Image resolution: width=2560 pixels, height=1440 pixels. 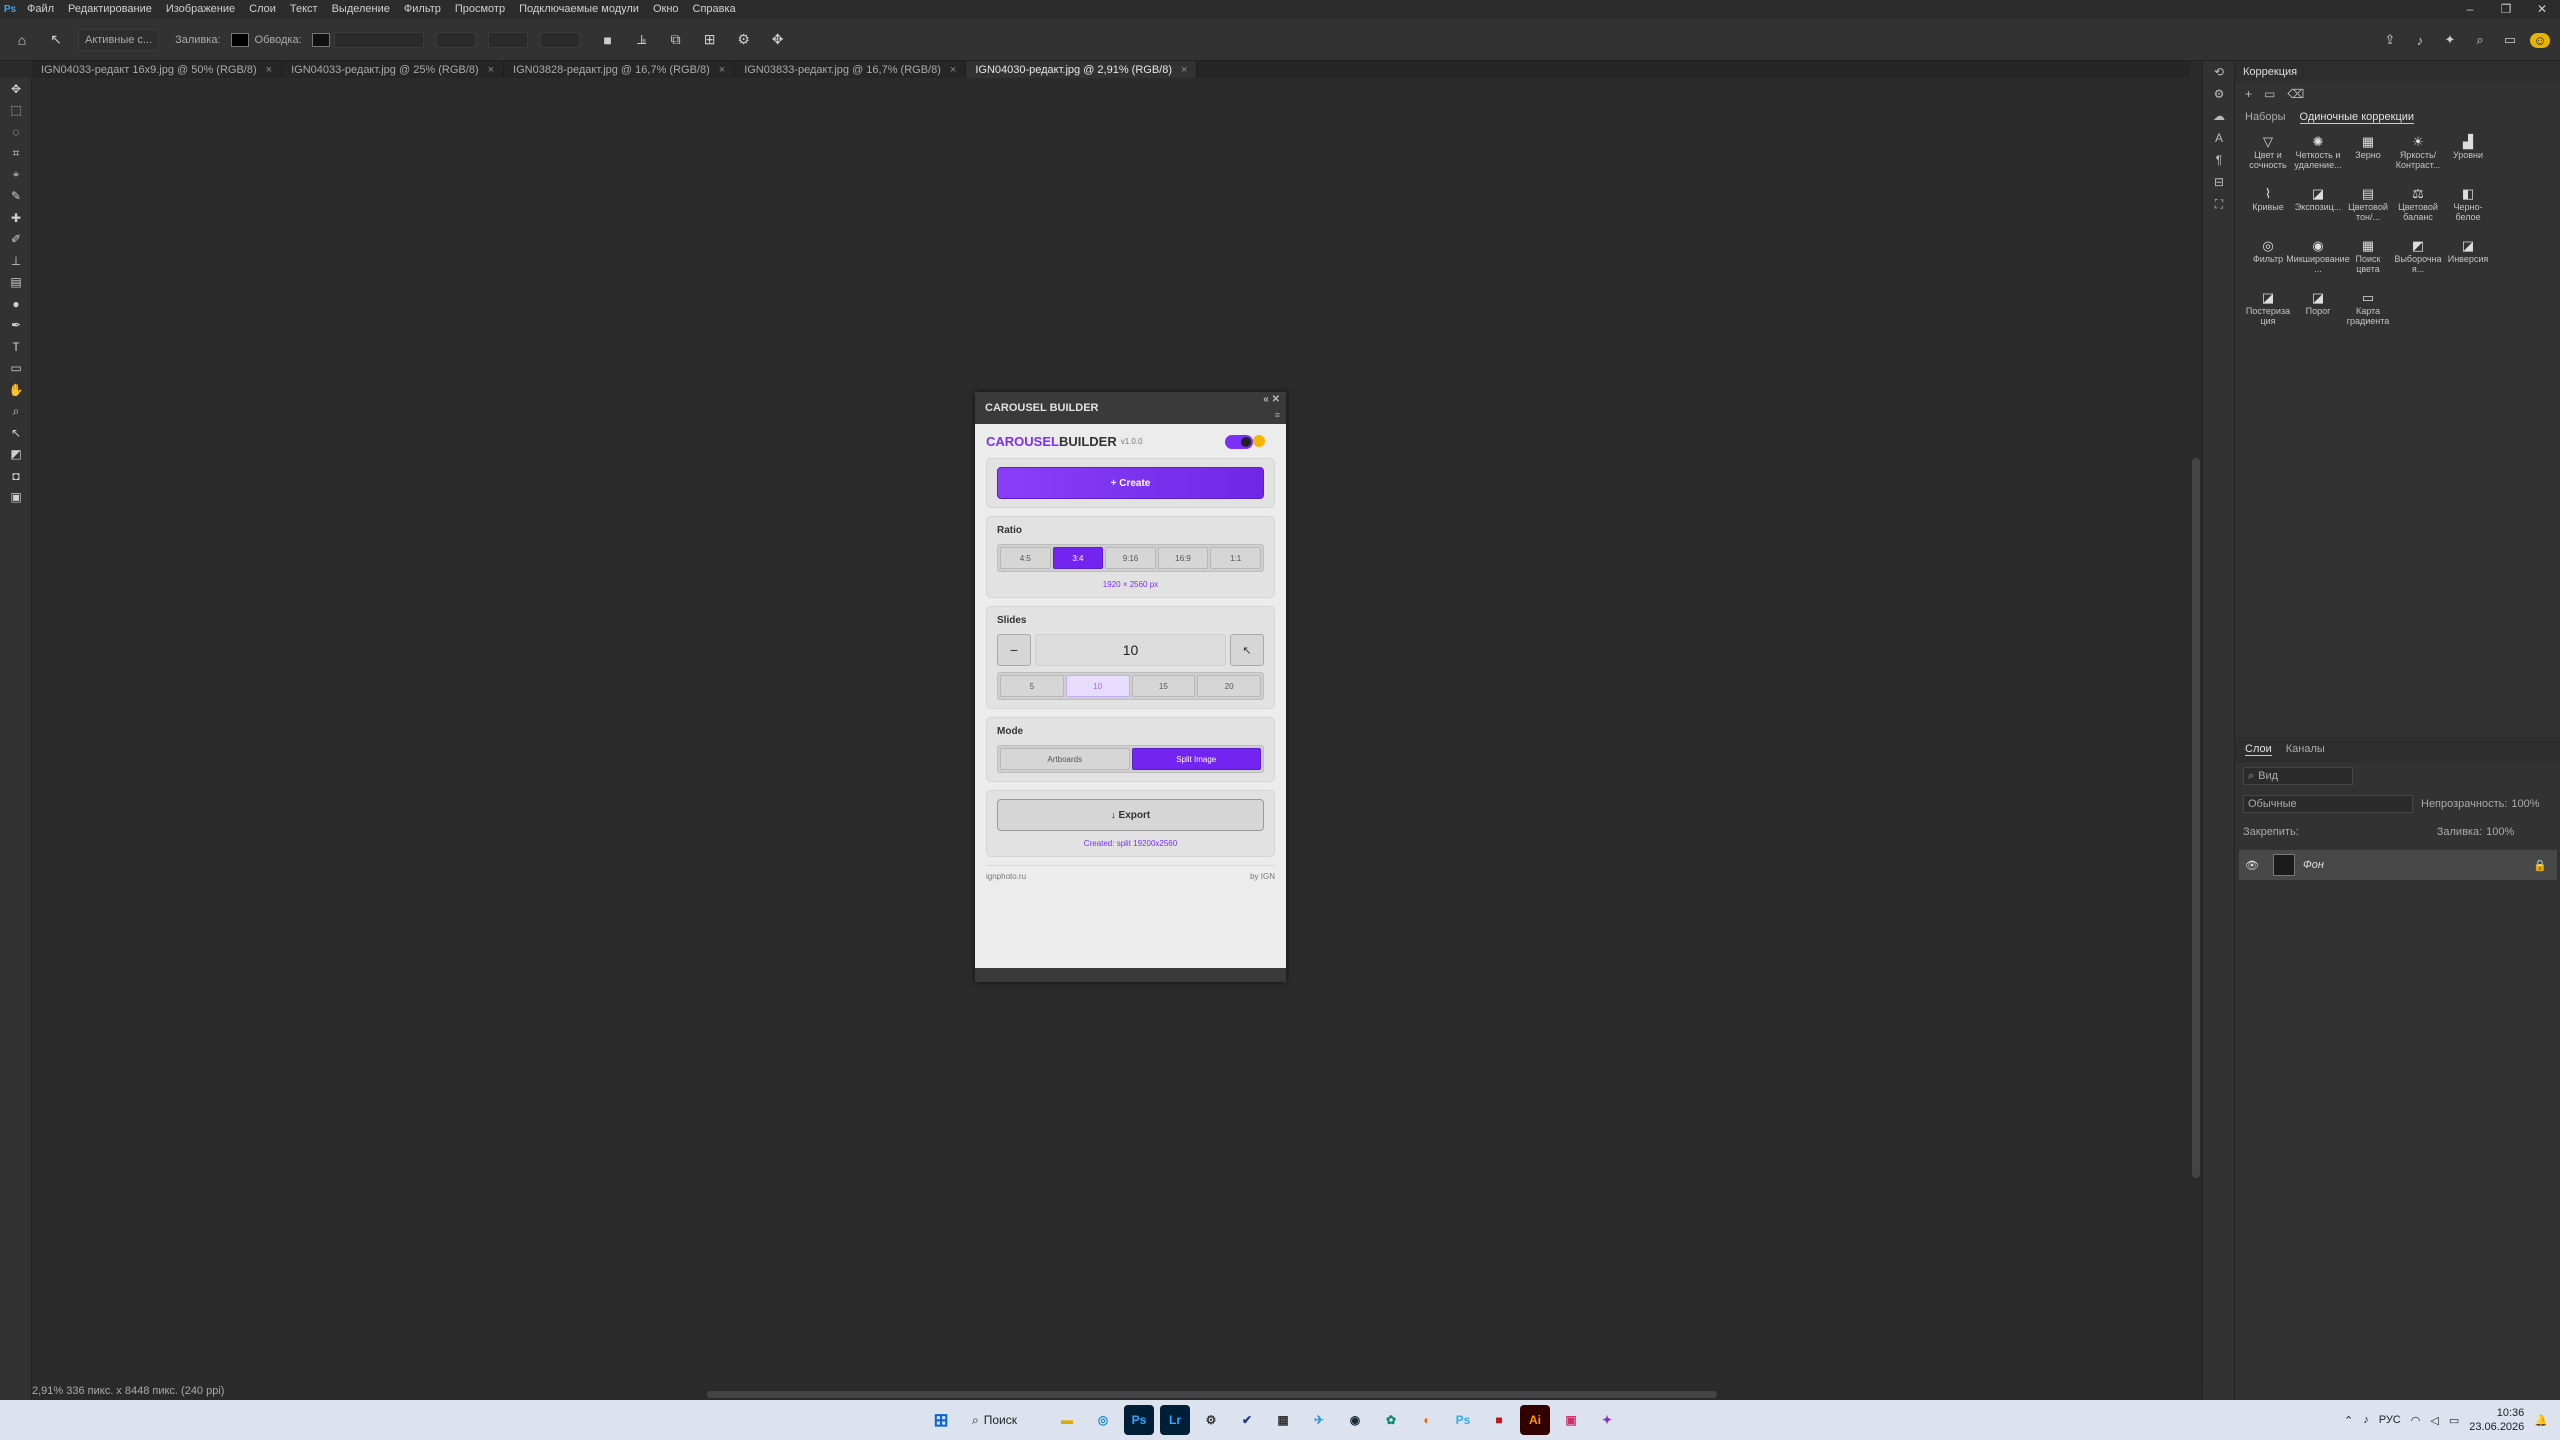 What do you see at coordinates (507, 39) in the screenshot?
I see `width-field` at bounding box center [507, 39].